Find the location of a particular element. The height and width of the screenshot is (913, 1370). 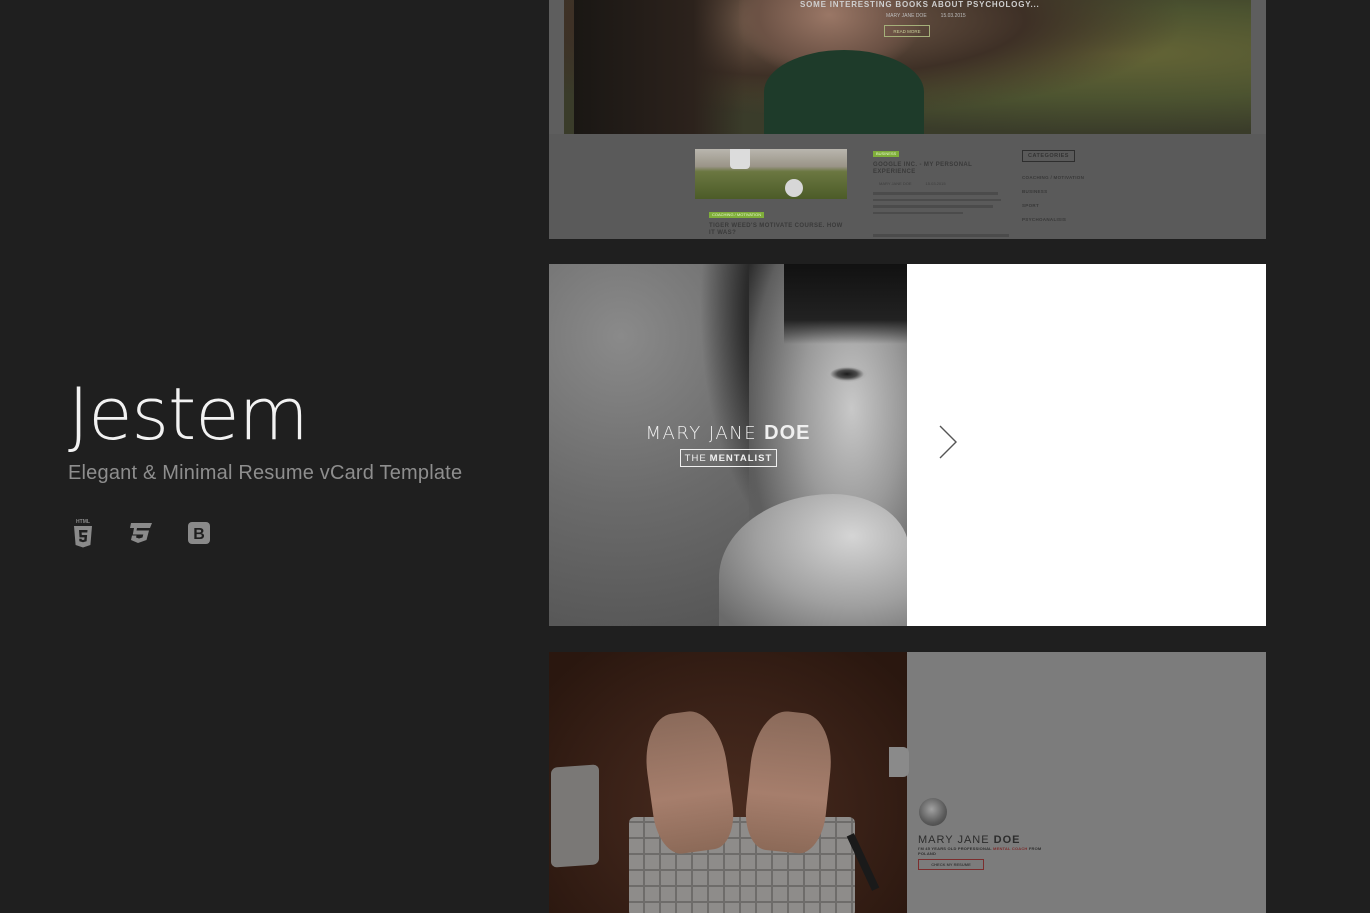

profile-first-name: MARY JANE is located at coordinates (954, 840).